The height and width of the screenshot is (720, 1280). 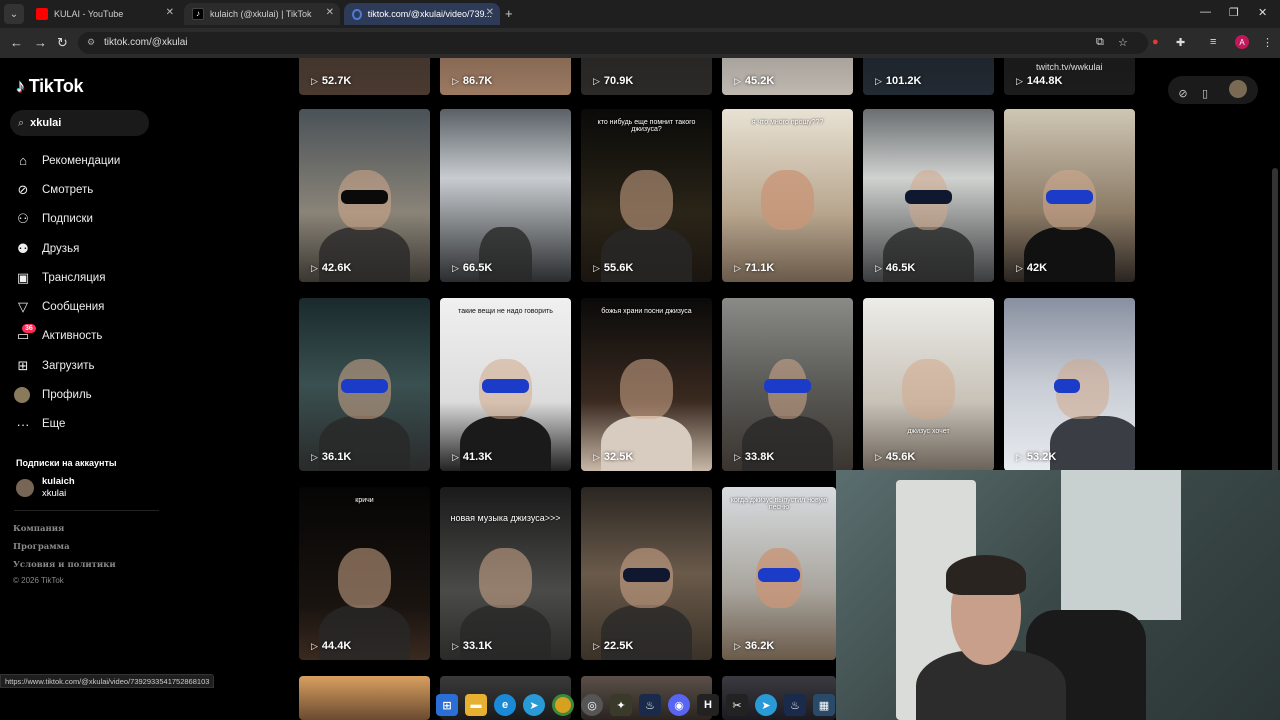 What do you see at coordinates (89, 219) in the screenshot?
I see `sidebar-item-following: ⚇ Подписки` at bounding box center [89, 219].